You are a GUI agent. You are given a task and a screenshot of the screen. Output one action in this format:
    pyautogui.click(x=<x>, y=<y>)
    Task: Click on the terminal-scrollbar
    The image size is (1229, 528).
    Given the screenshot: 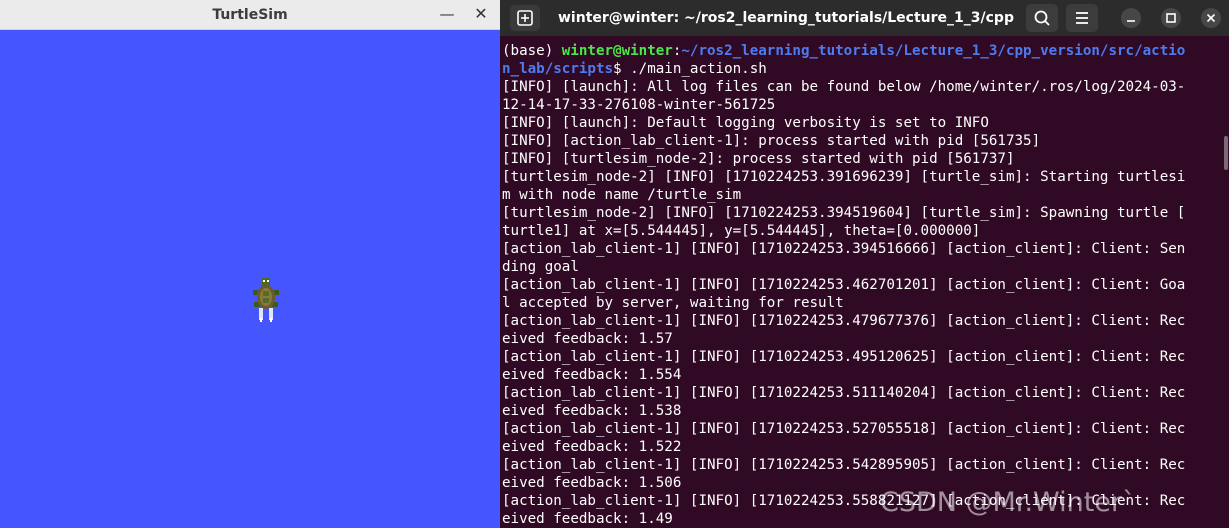 What is the action you would take?
    pyautogui.click(x=1226, y=153)
    